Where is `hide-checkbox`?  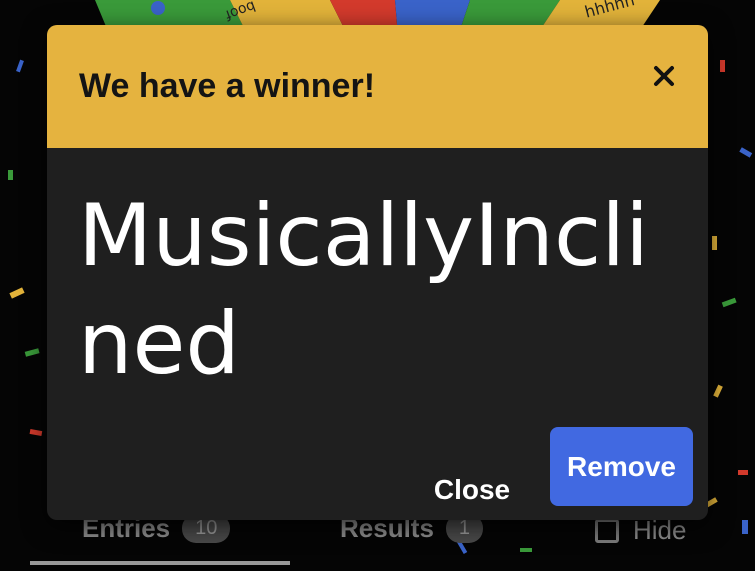 hide-checkbox is located at coordinates (607, 530).